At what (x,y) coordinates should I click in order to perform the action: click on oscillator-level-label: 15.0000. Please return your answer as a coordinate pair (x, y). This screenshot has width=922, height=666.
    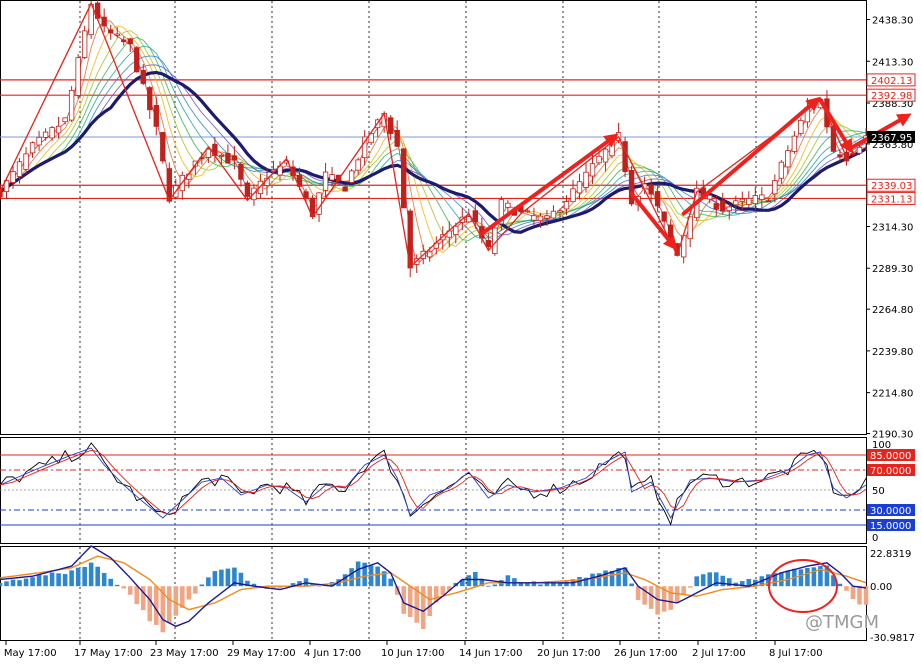
    Looking at the image, I should click on (890, 526).